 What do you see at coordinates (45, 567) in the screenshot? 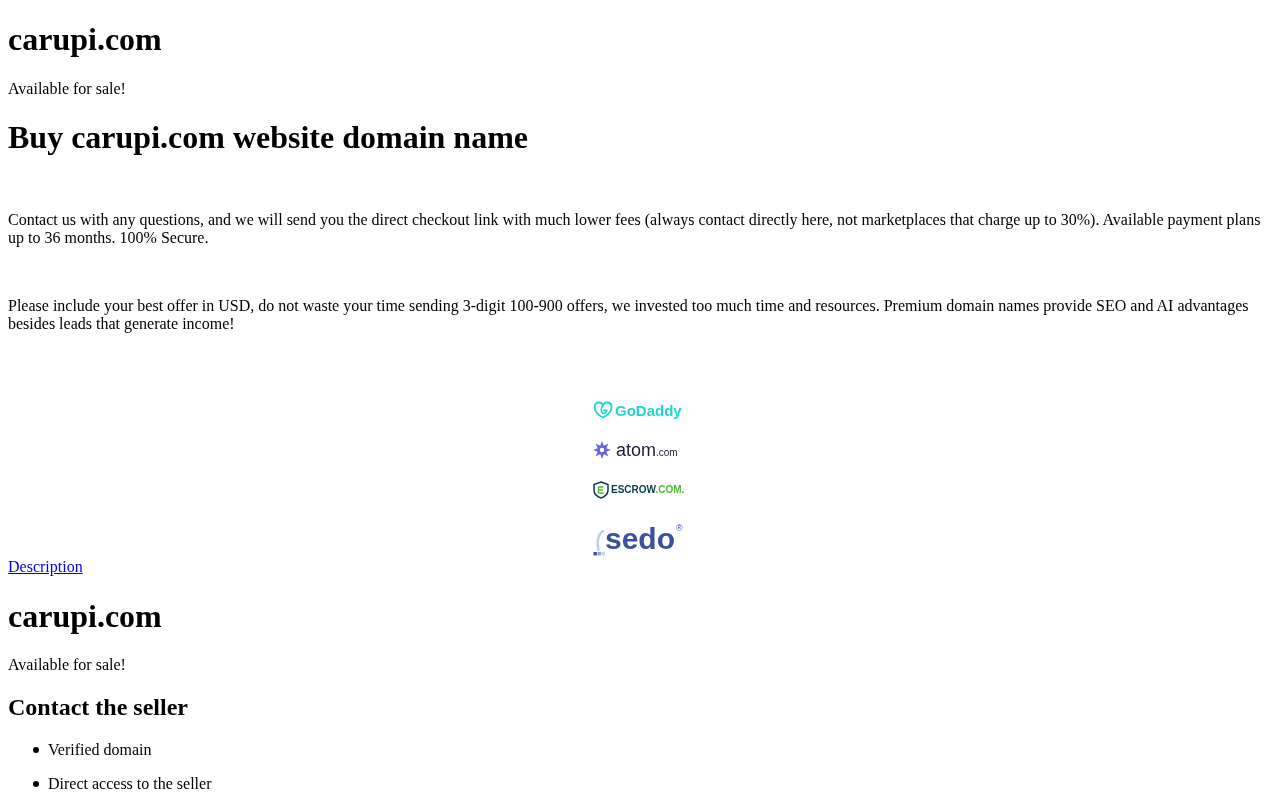
I see `description-link: Description` at bounding box center [45, 567].